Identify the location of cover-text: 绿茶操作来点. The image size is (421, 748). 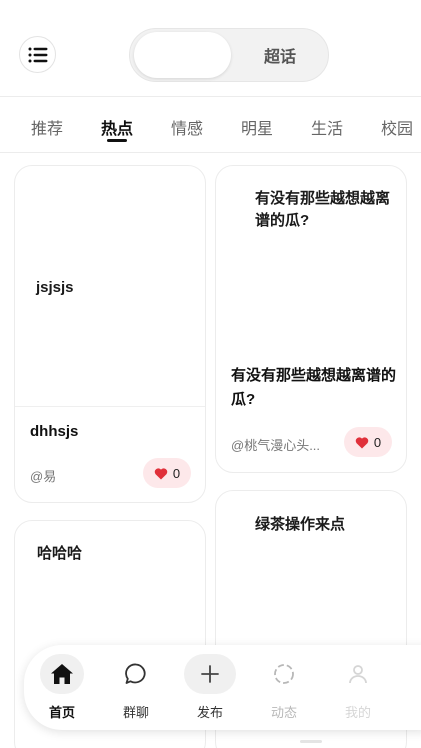
(300, 524).